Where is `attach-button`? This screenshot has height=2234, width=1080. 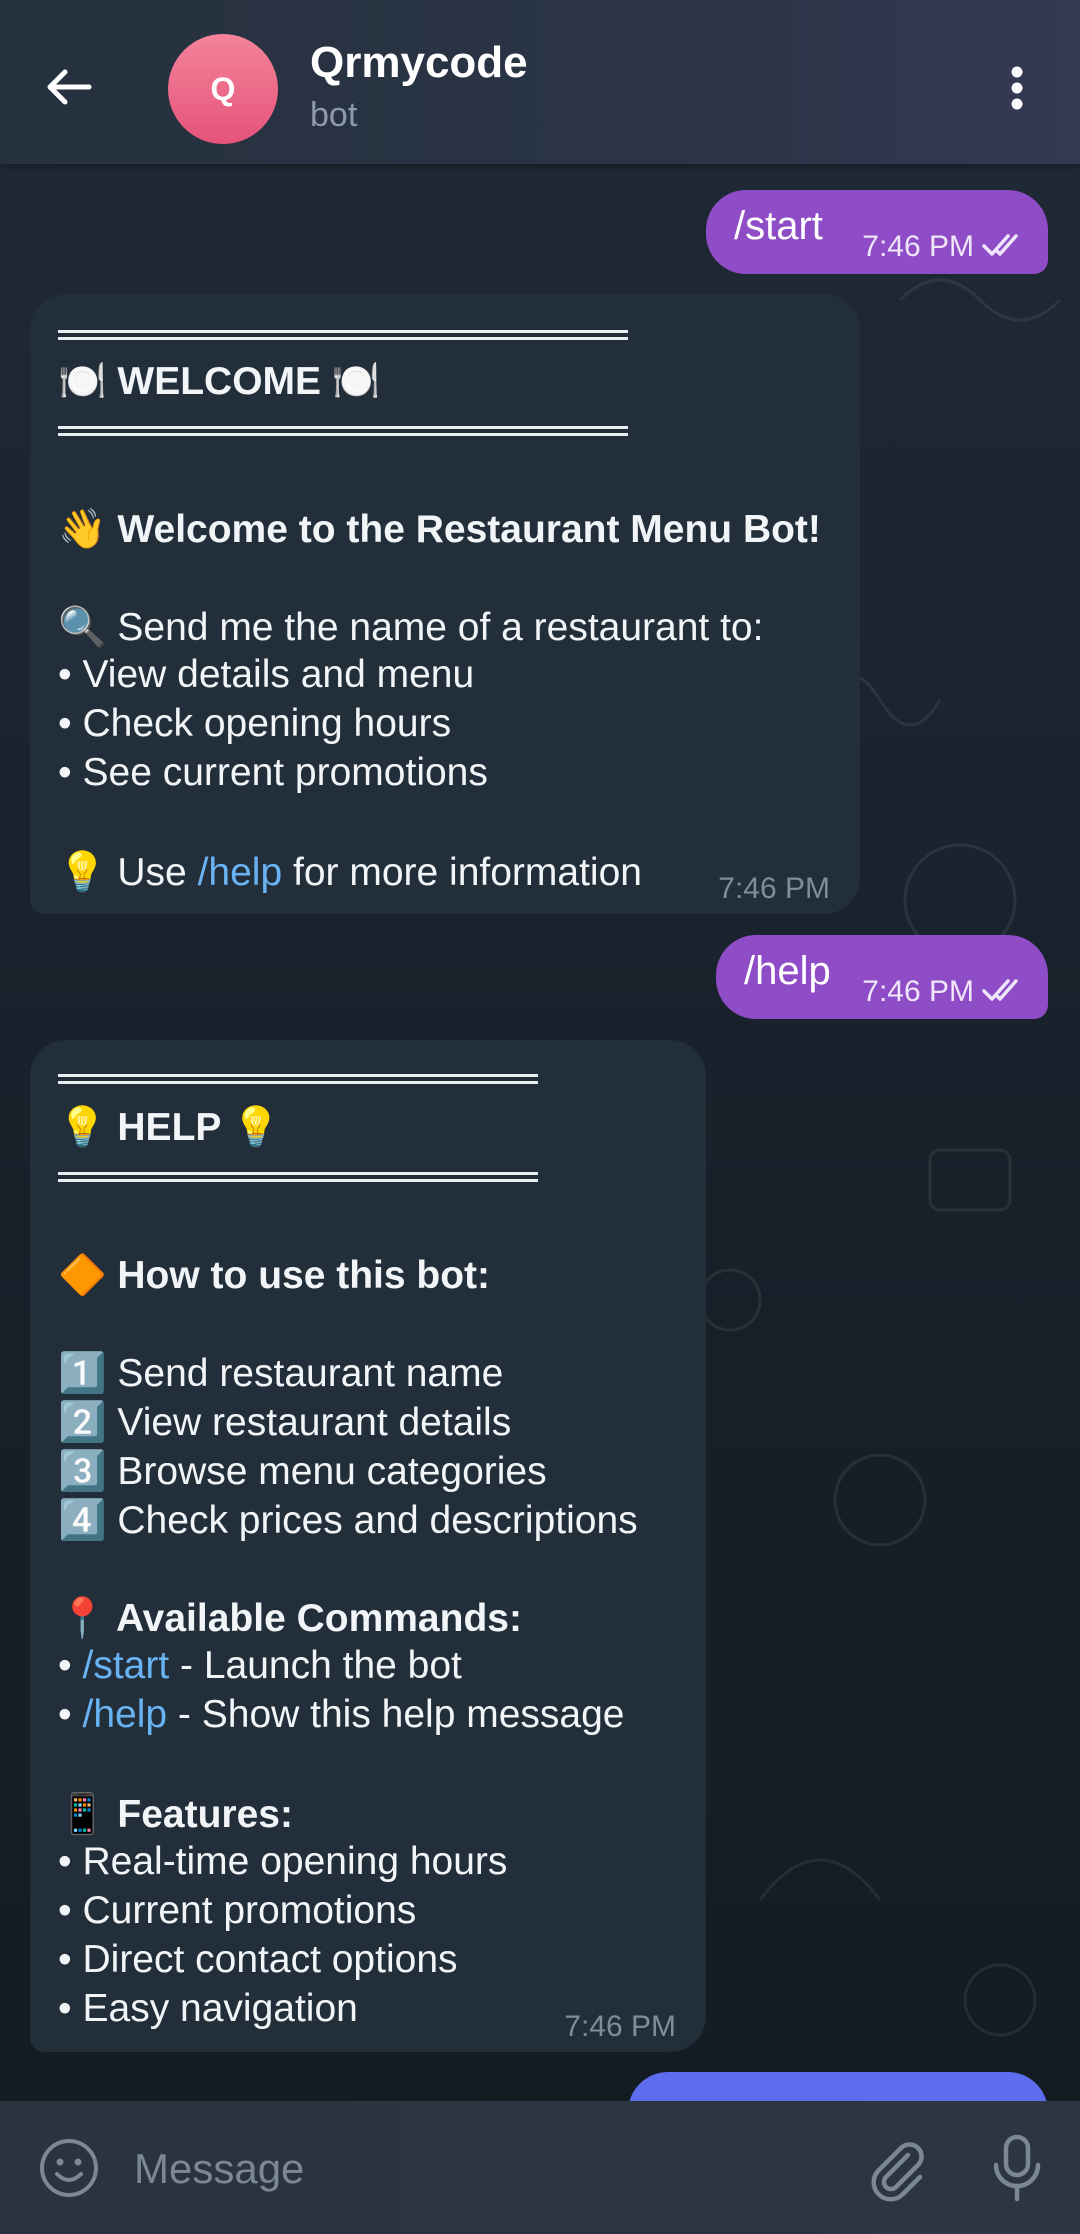
attach-button is located at coordinates (895, 2168).